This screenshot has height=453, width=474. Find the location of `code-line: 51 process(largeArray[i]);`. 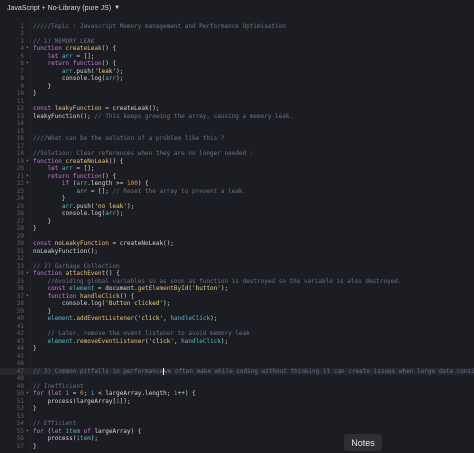

code-line: 51 process(largeArray[i]); is located at coordinates (237, 402).